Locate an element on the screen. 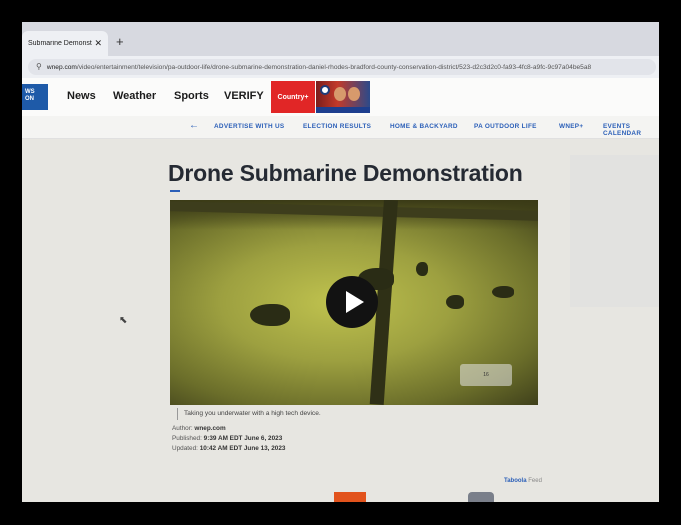  browser-tab-strip: Submarine Demonstratio ✕ + is located at coordinates (340, 39).